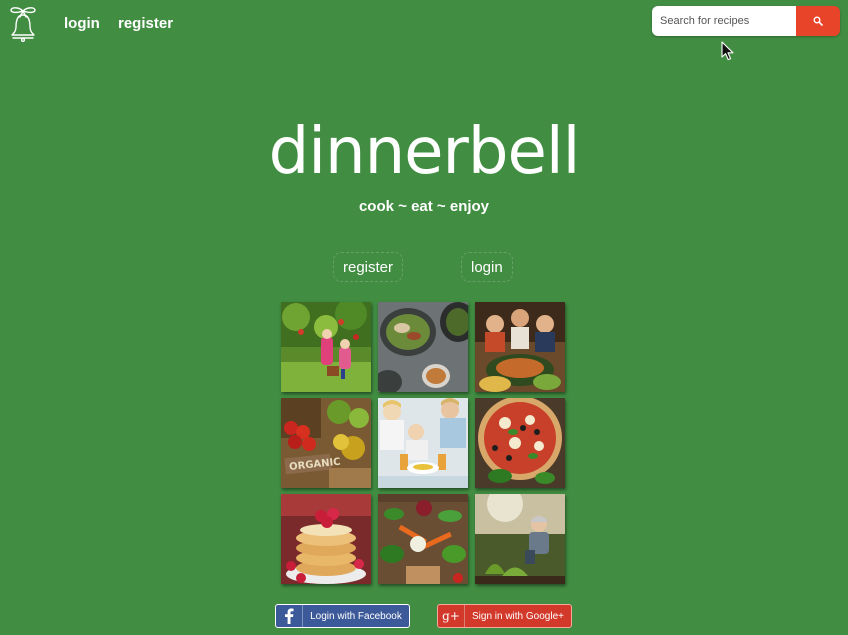 The width and height of the screenshot is (848, 635). I want to click on google-signin-label: Sign in with Google+, so click(517, 616).